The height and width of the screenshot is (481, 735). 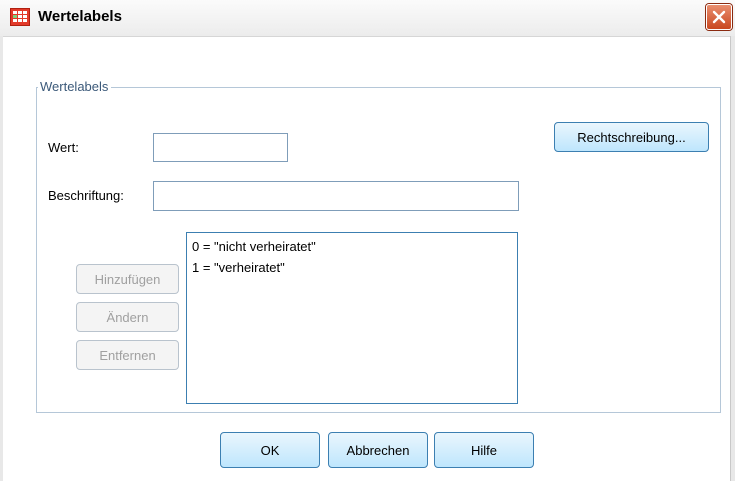 What do you see at coordinates (336, 196) in the screenshot?
I see `caption-input` at bounding box center [336, 196].